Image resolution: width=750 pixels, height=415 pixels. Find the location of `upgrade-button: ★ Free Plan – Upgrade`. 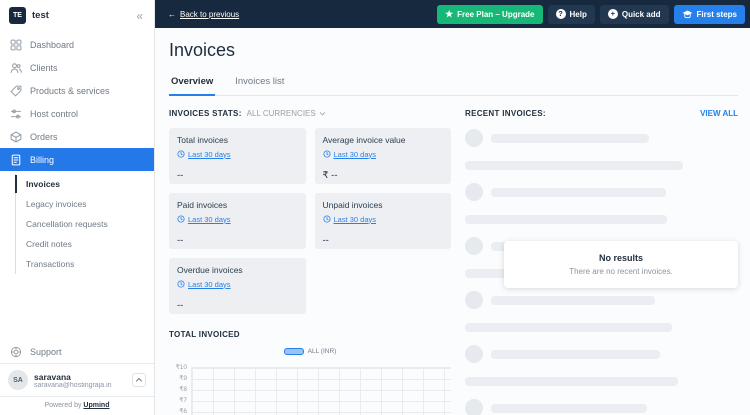

upgrade-button: ★ Free Plan – Upgrade is located at coordinates (490, 14).